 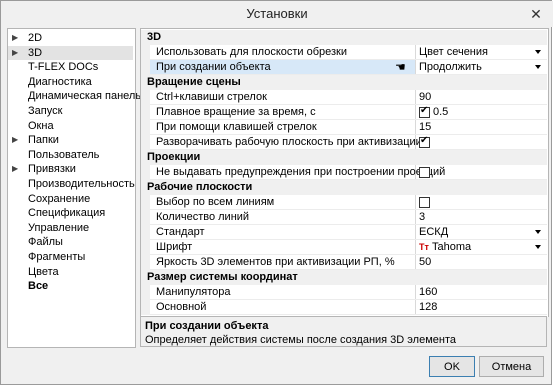 What do you see at coordinates (174, 247) in the screenshot?
I see `property-name: Шрифт` at bounding box center [174, 247].